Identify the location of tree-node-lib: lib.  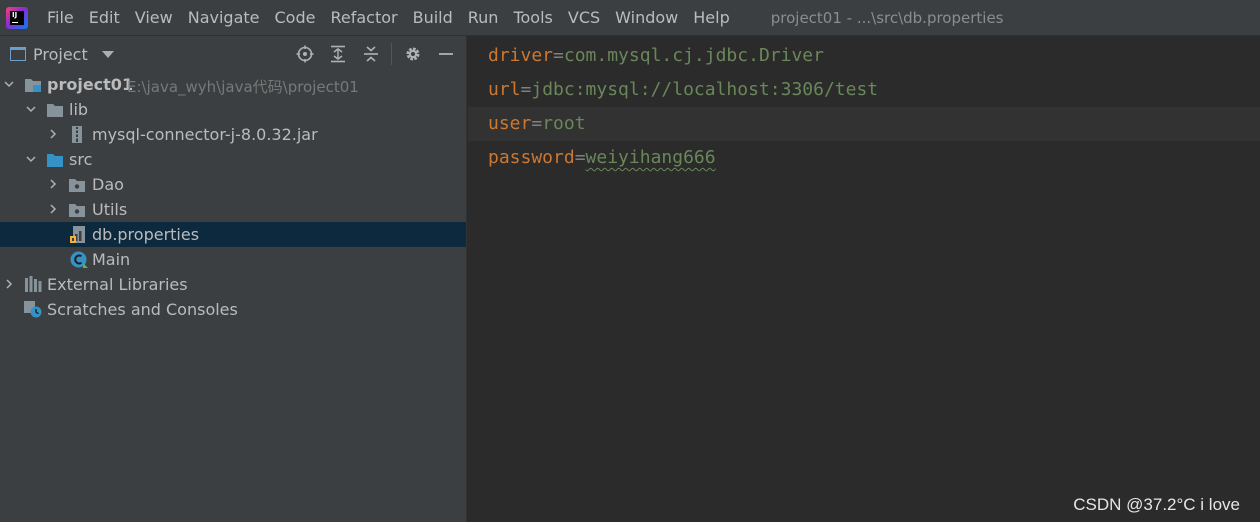
(233, 109).